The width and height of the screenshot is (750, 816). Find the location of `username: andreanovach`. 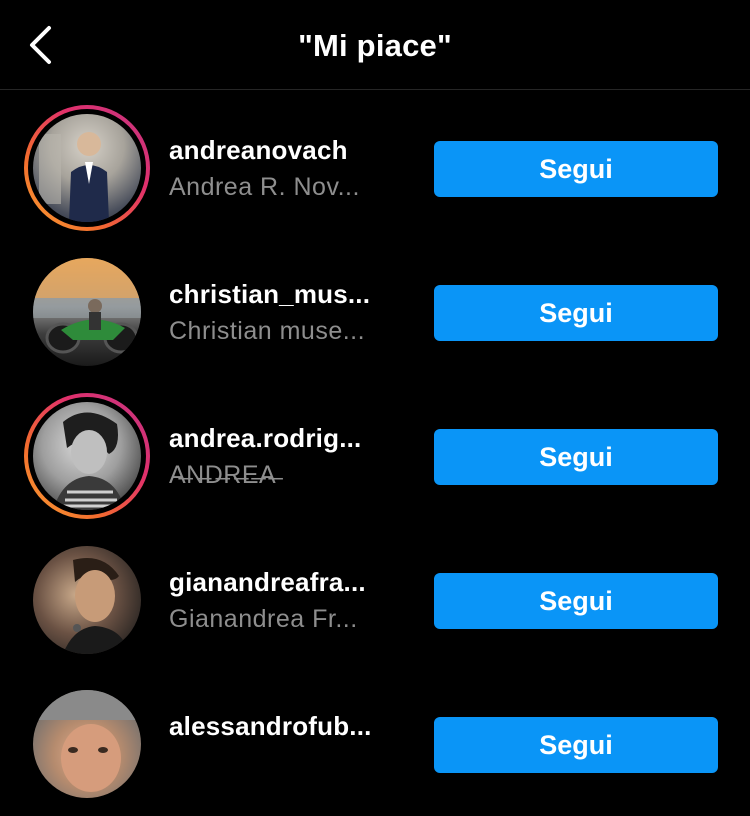

username: andreanovach is located at coordinates (289, 150).